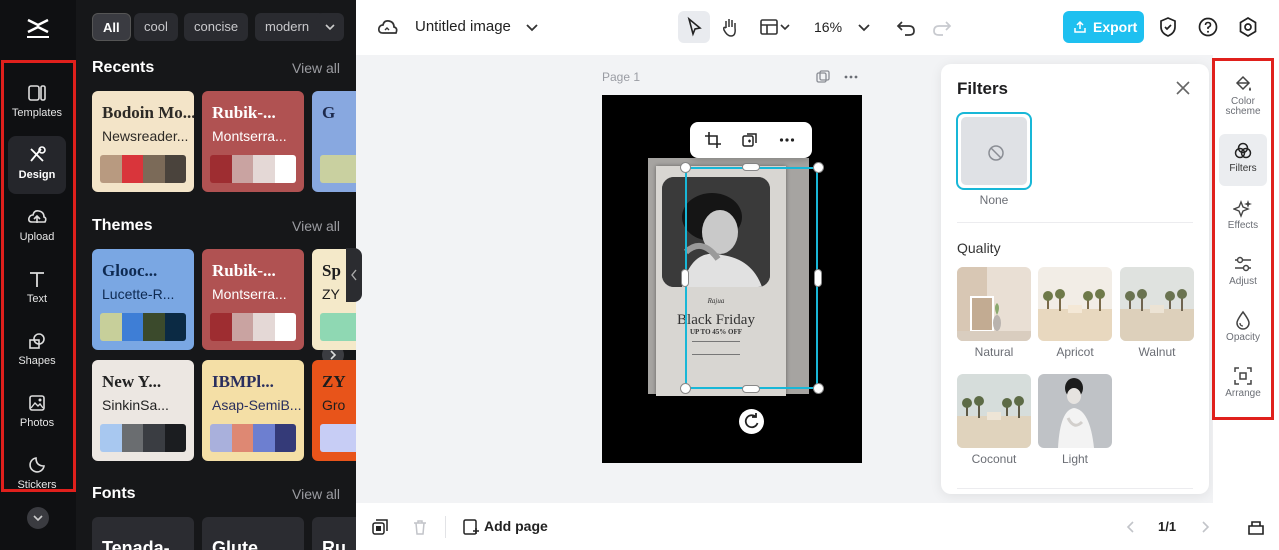 The height and width of the screenshot is (550, 1279). What do you see at coordinates (471, 527) in the screenshot?
I see `add-page-icon` at bounding box center [471, 527].